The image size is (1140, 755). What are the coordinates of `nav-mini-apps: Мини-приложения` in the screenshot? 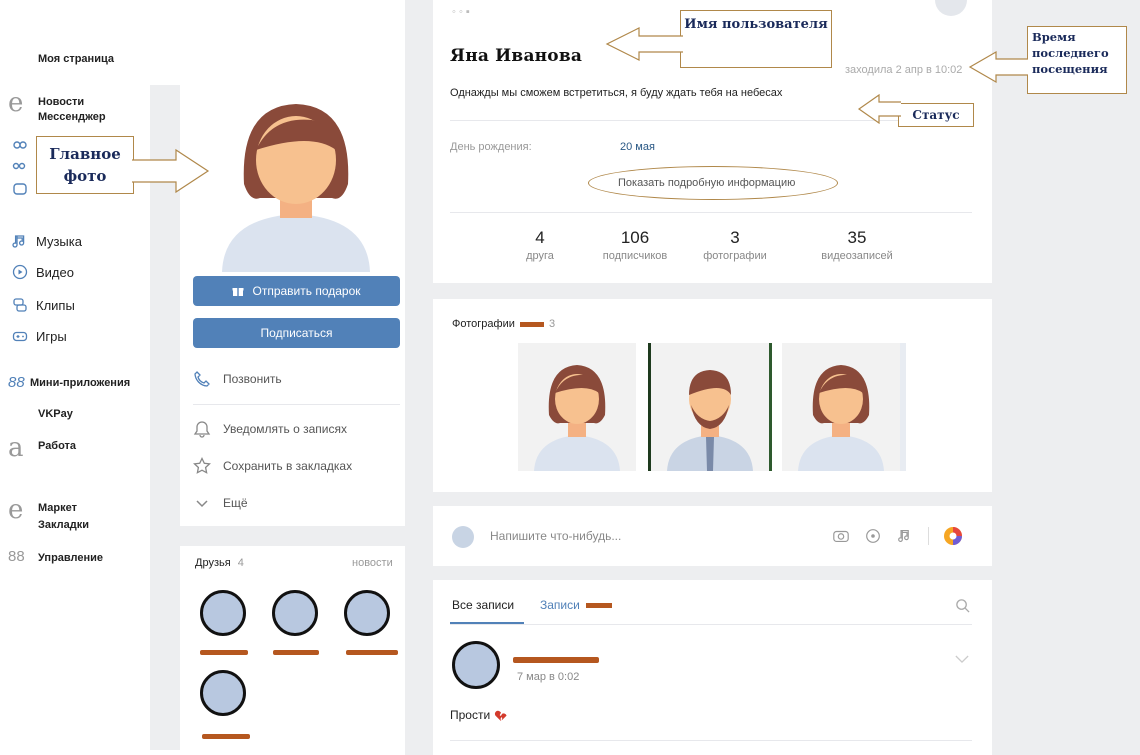 It's located at (80, 383).